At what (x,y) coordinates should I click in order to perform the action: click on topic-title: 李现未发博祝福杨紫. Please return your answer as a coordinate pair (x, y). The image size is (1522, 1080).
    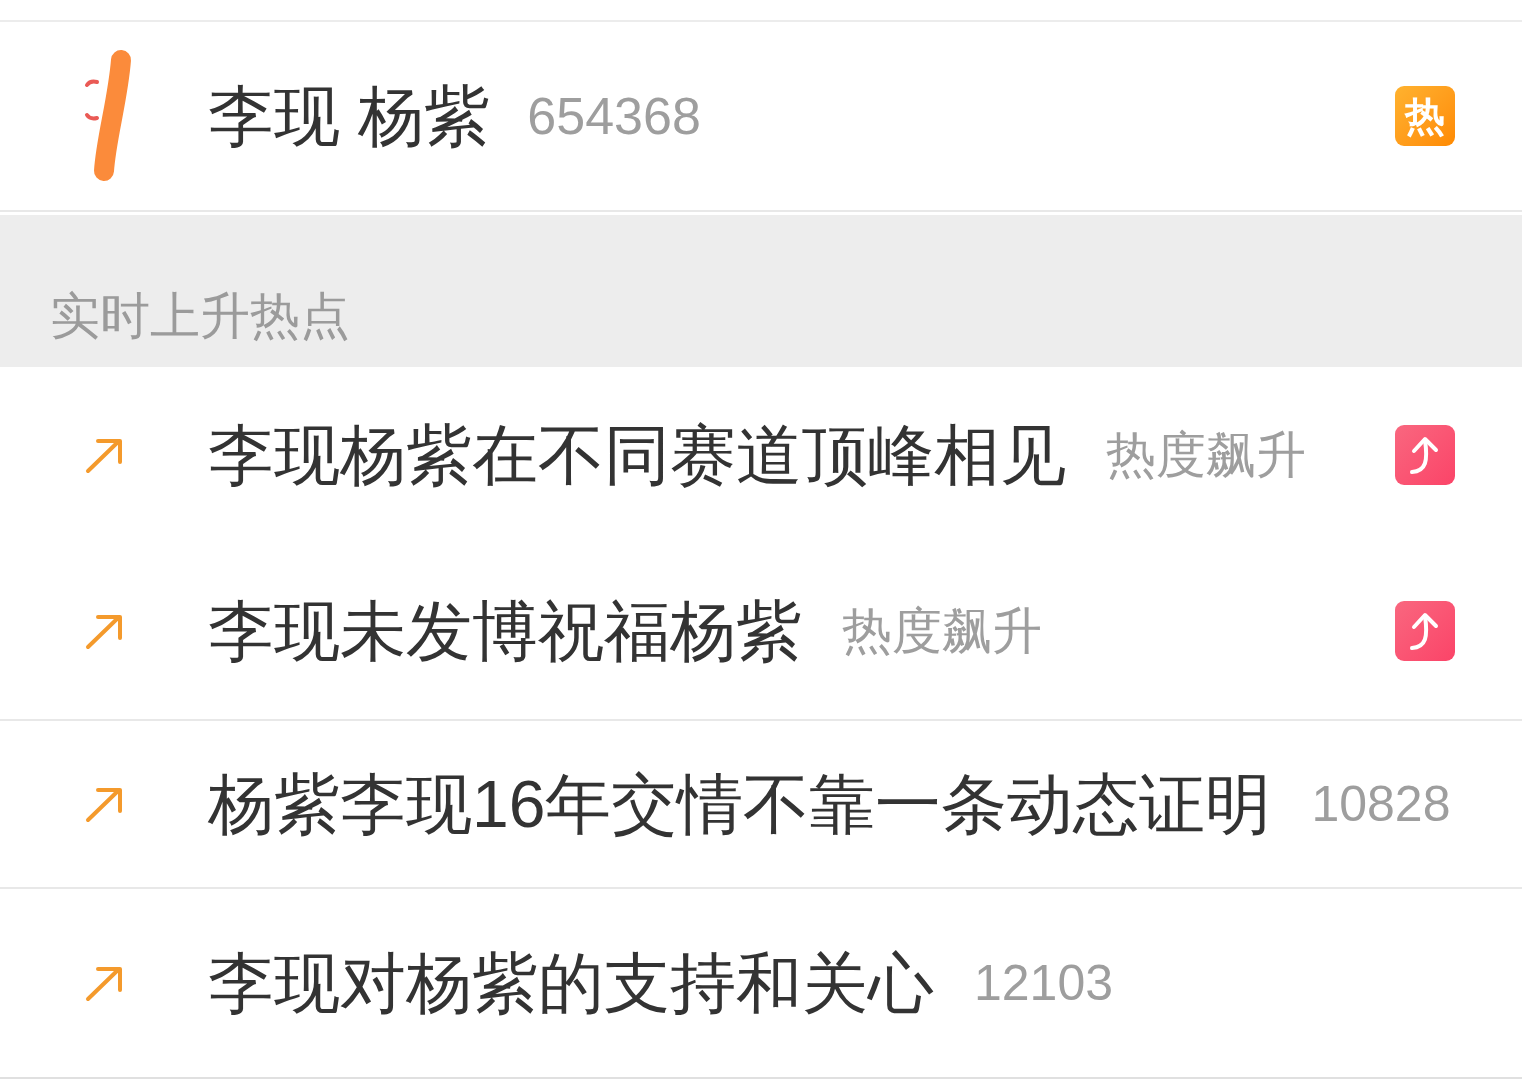
    Looking at the image, I should click on (505, 631).